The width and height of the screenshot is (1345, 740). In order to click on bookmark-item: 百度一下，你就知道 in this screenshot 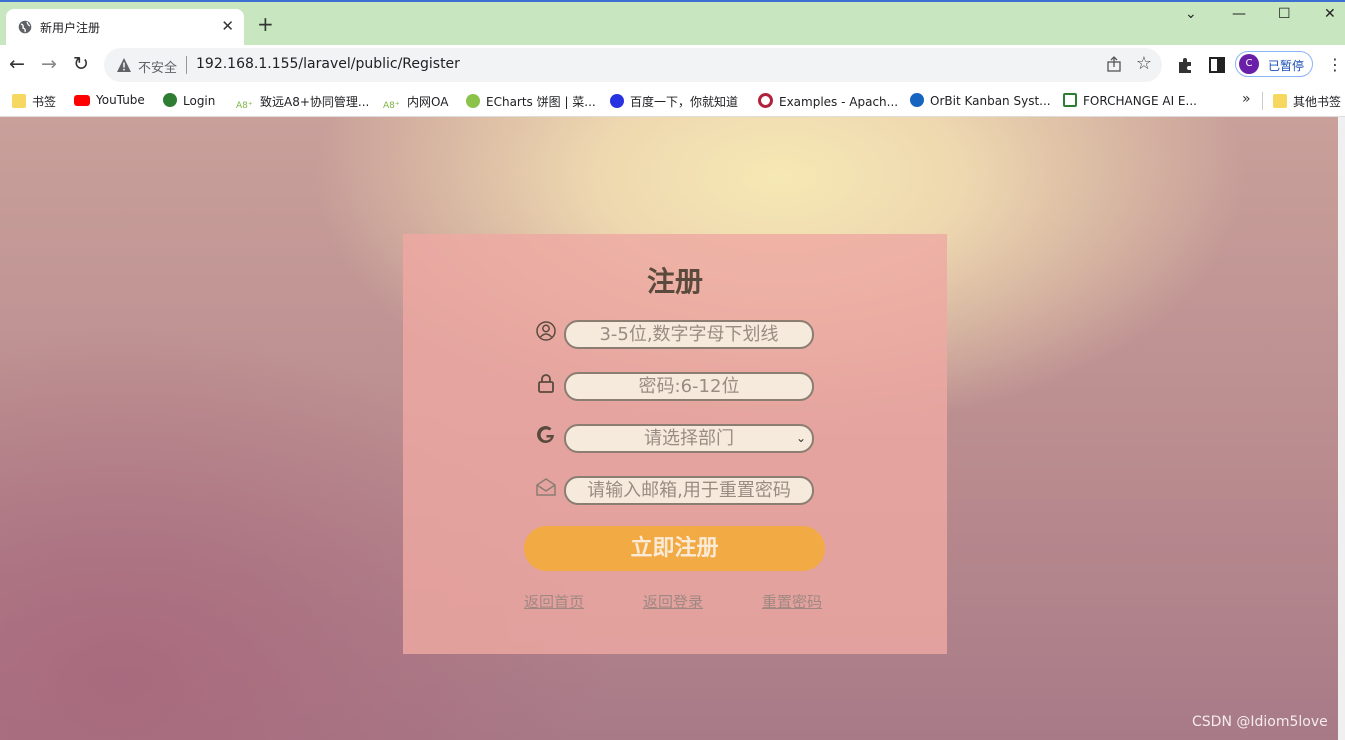, I will do `click(674, 101)`.